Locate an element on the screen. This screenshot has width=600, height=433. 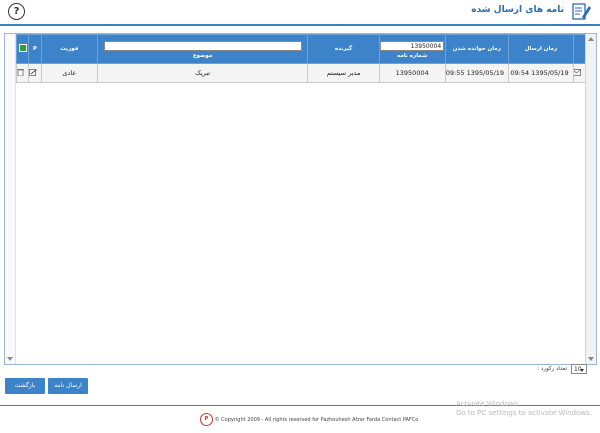
header-subject: موضوع is located at coordinates (202, 56).